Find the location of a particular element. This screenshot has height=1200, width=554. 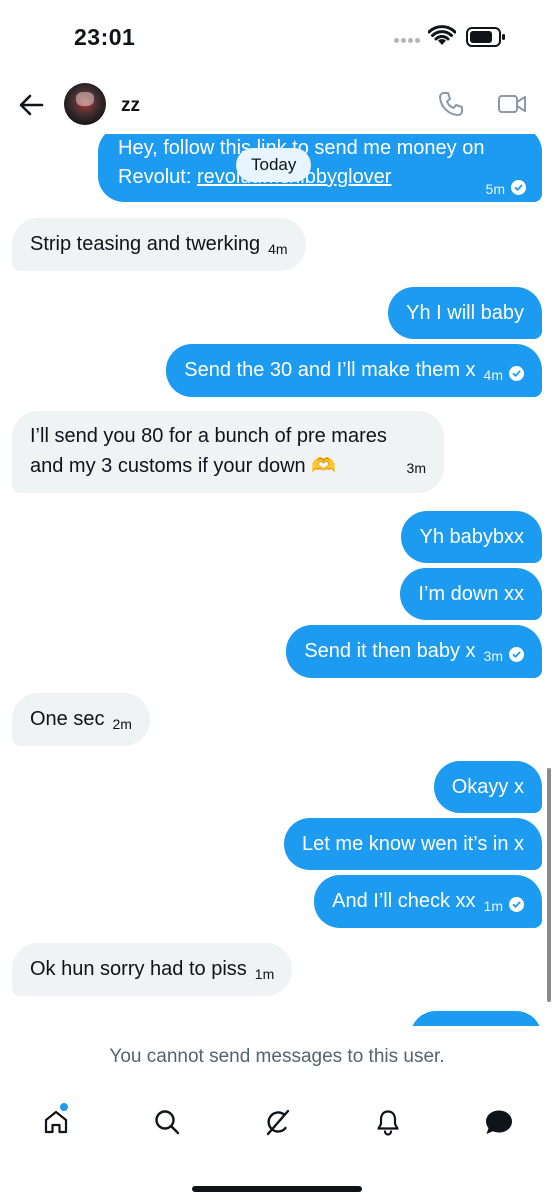

message-outgoing: Yh babybxx is located at coordinates (471, 537).